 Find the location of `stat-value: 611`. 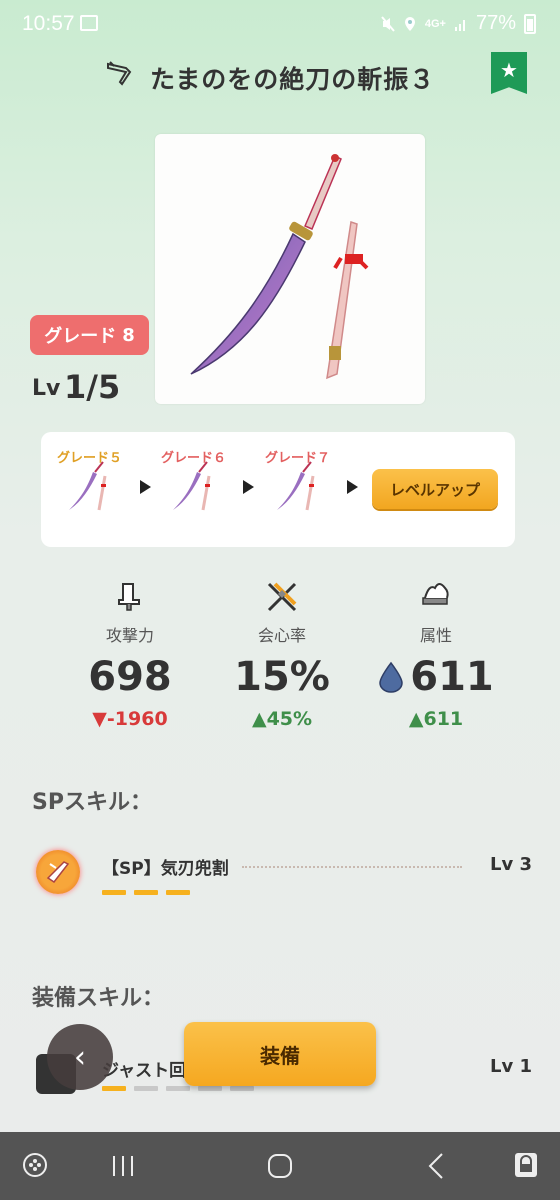

stat-value: 611 is located at coordinates (452, 677).